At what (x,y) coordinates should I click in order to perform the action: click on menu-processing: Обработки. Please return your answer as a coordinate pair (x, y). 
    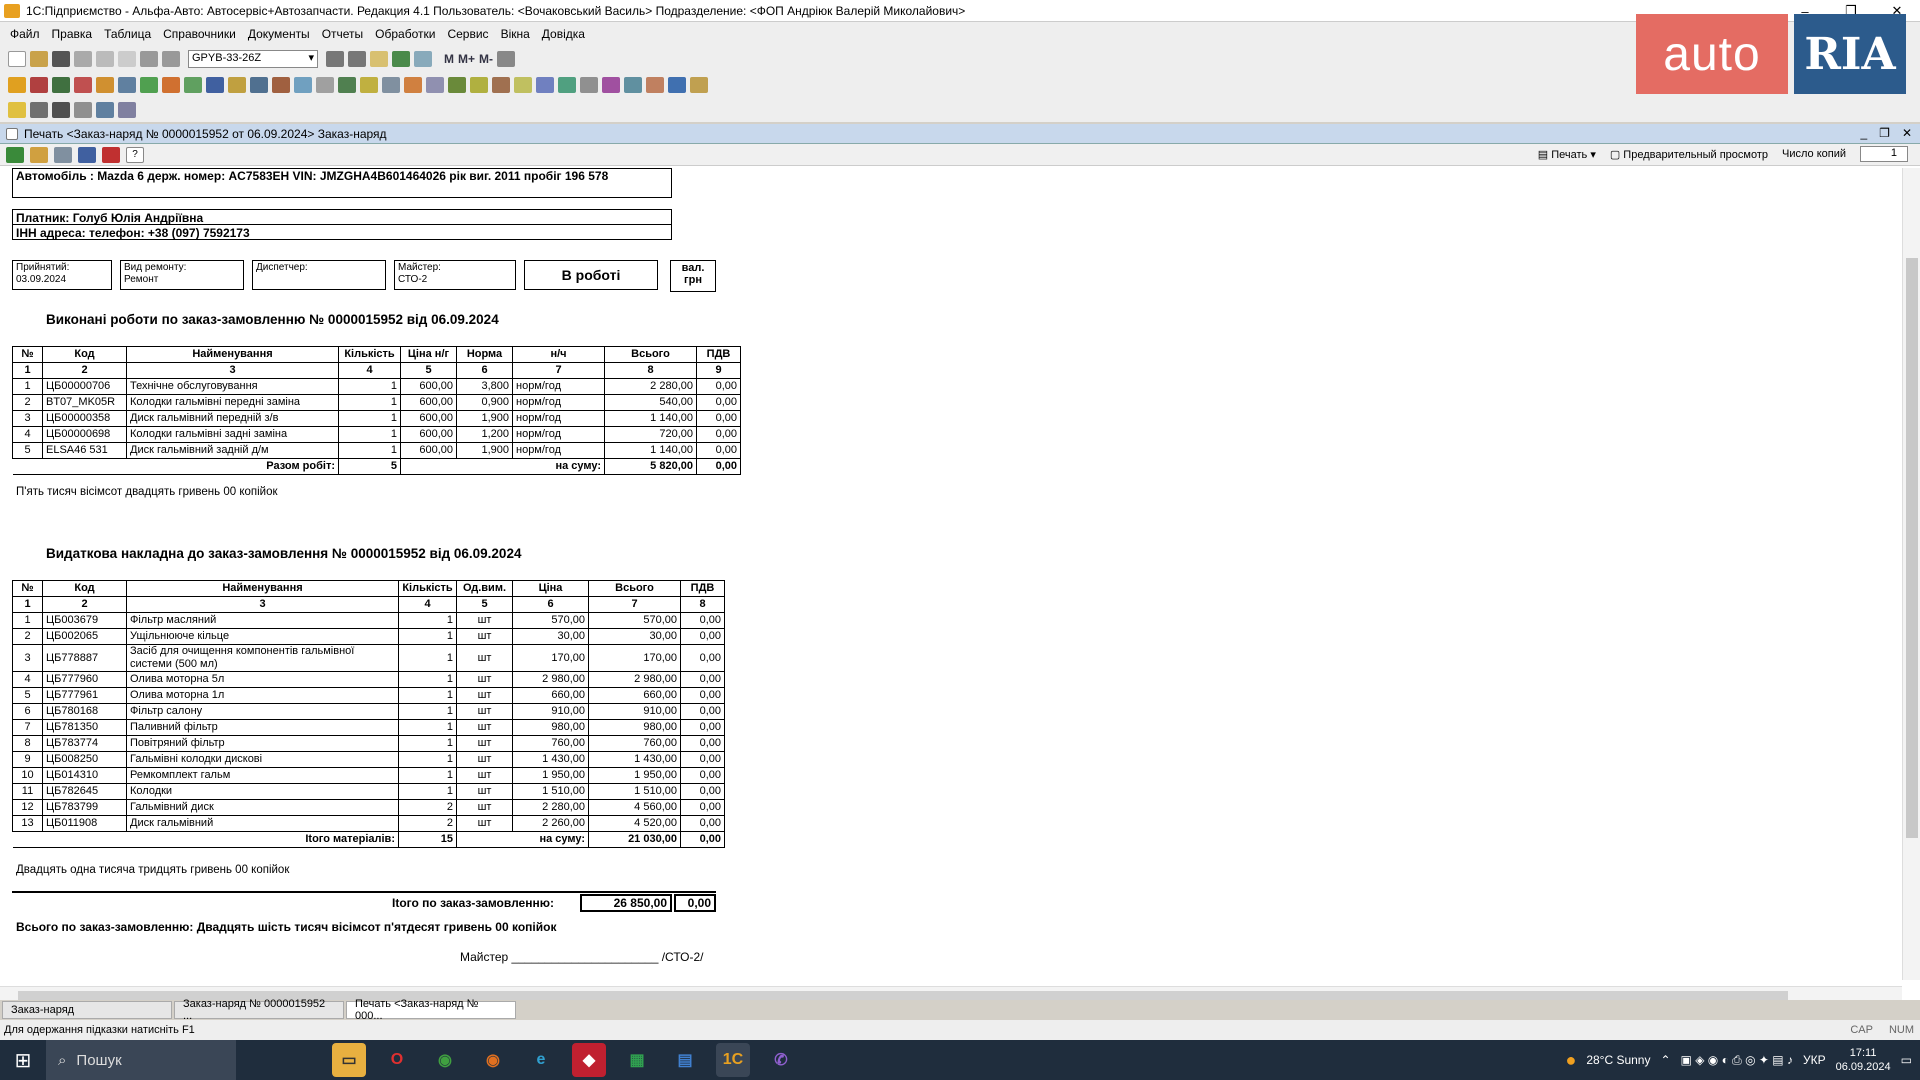
    Looking at the image, I should click on (405, 34).